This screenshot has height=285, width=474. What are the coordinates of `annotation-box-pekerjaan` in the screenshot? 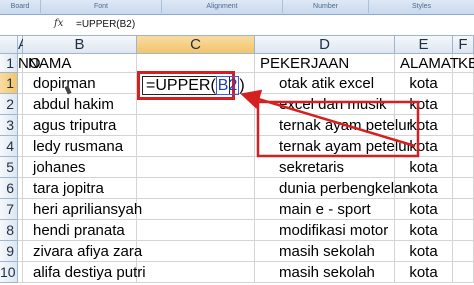 It's located at (338, 129).